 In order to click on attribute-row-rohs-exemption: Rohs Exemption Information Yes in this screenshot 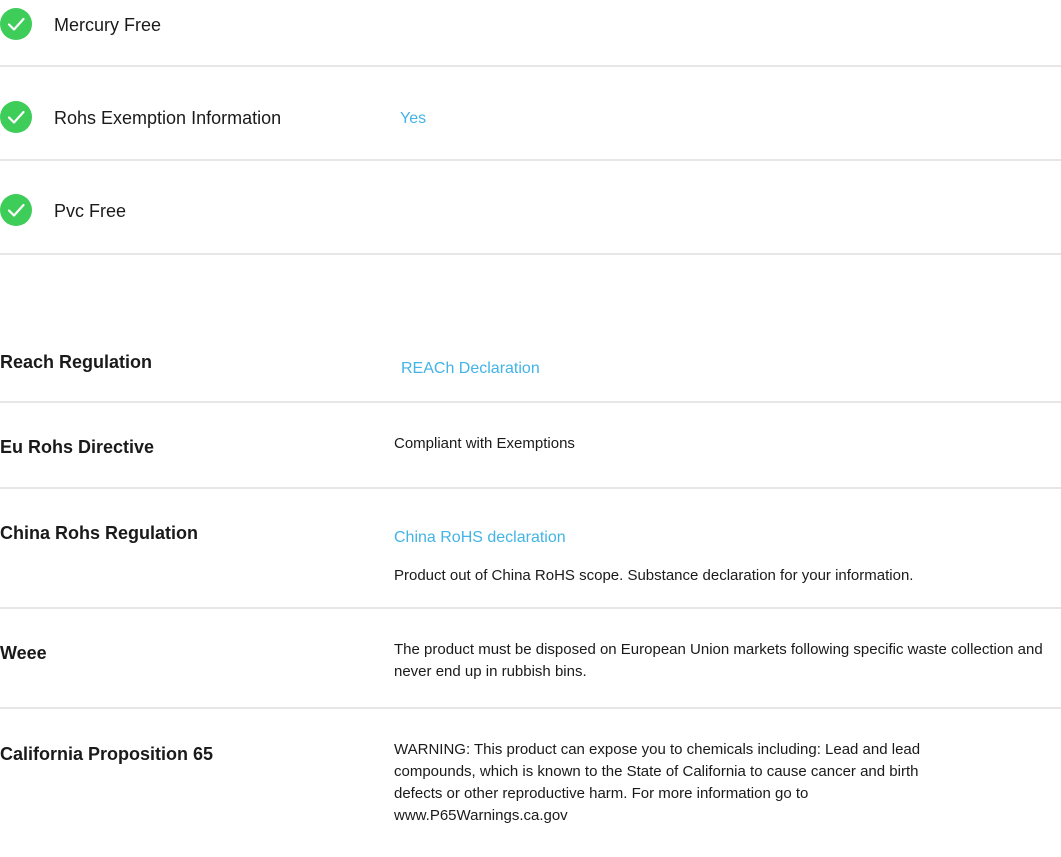, I will do `click(530, 121)`.